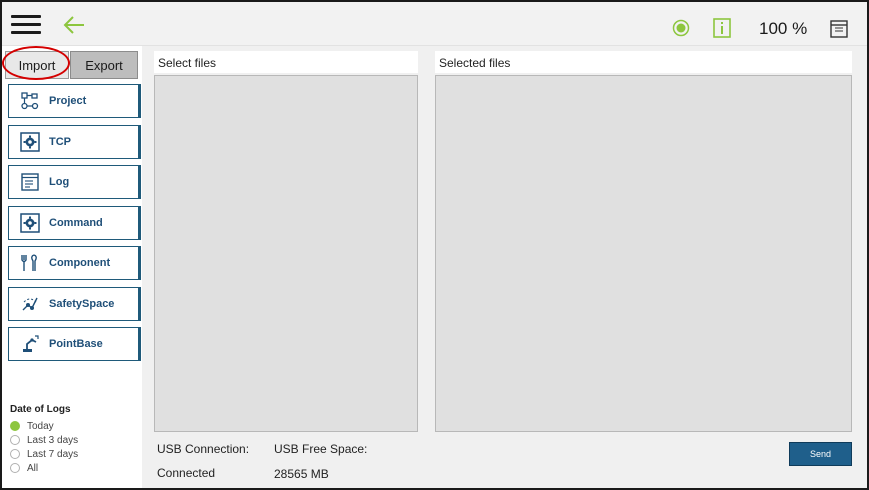  I want to click on hamburger-menu-icon, so click(26, 24).